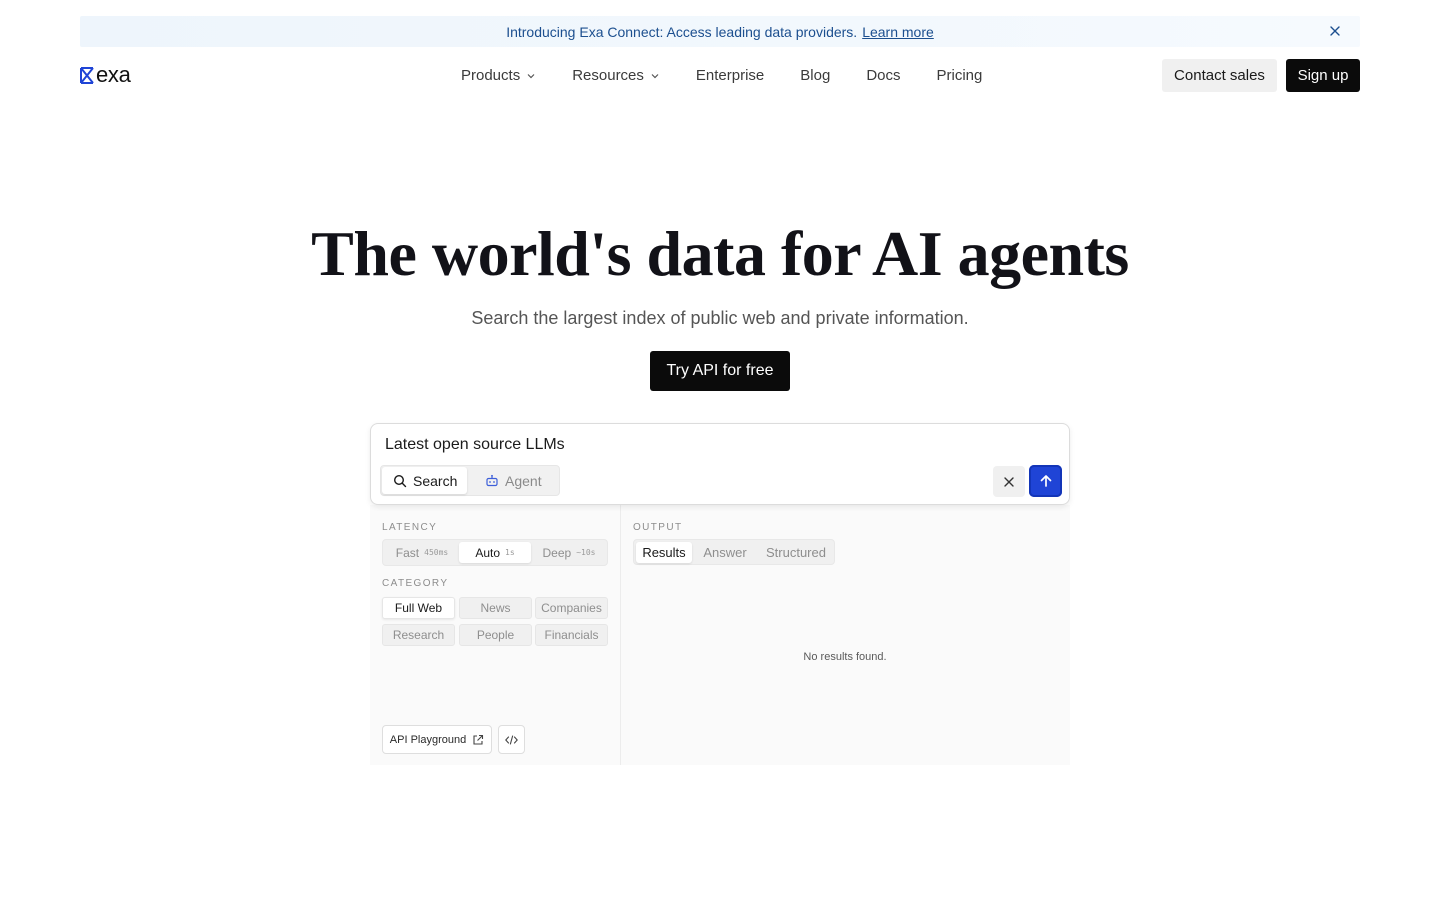  What do you see at coordinates (523, 480) in the screenshot?
I see `mode-label: Agent` at bounding box center [523, 480].